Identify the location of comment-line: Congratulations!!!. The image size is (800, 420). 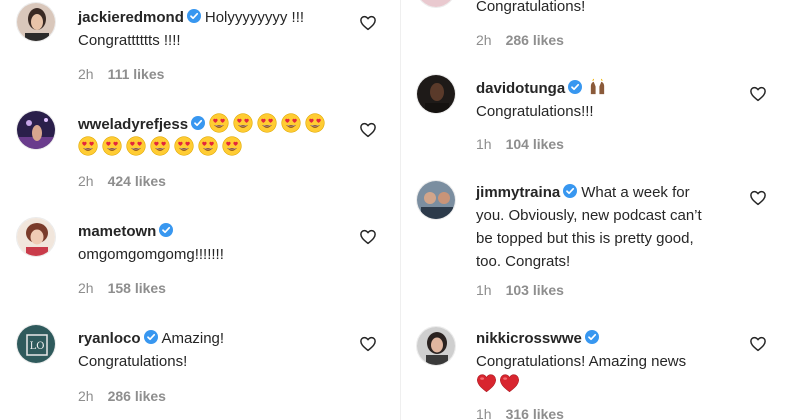
(535, 111).